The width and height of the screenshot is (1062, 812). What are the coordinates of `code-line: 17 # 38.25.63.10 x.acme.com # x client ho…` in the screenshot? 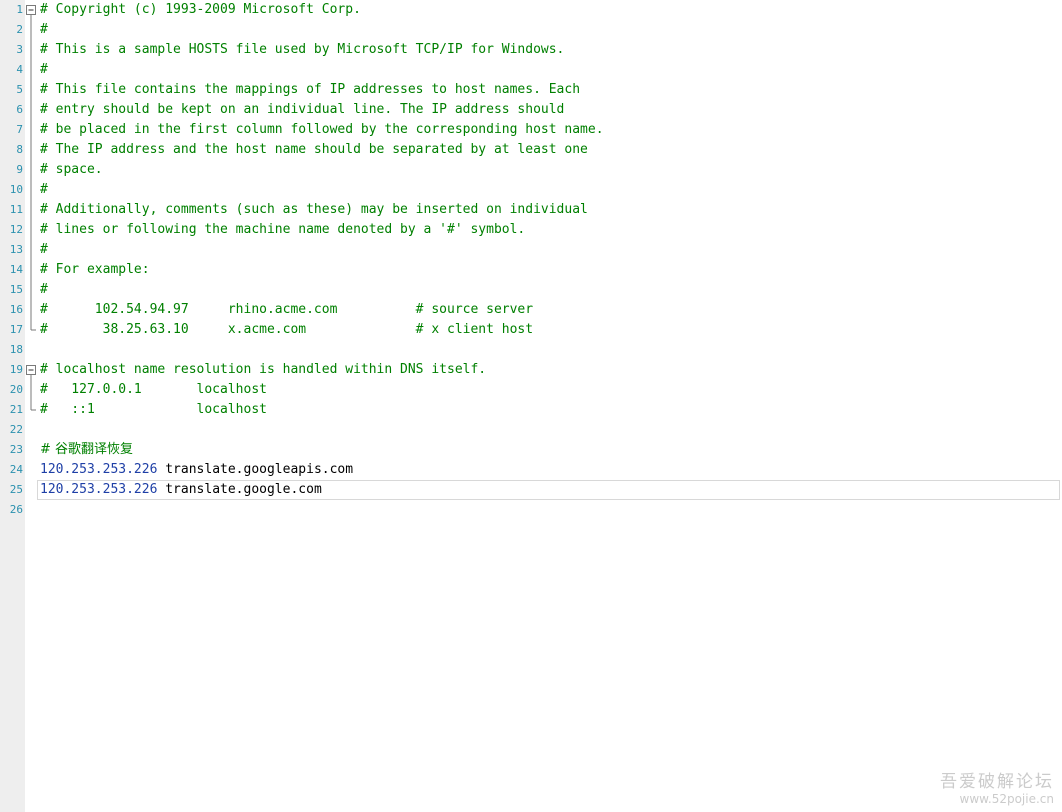 It's located at (531, 330).